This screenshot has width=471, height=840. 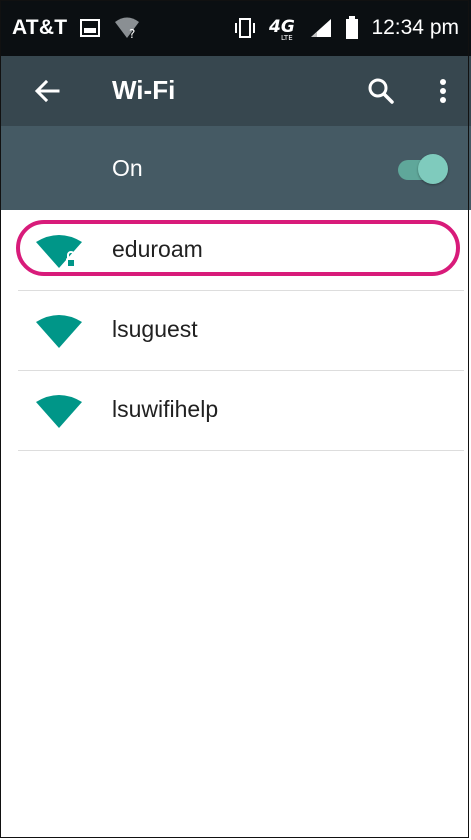 I want to click on page-title: Wi-Fi, so click(x=144, y=90).